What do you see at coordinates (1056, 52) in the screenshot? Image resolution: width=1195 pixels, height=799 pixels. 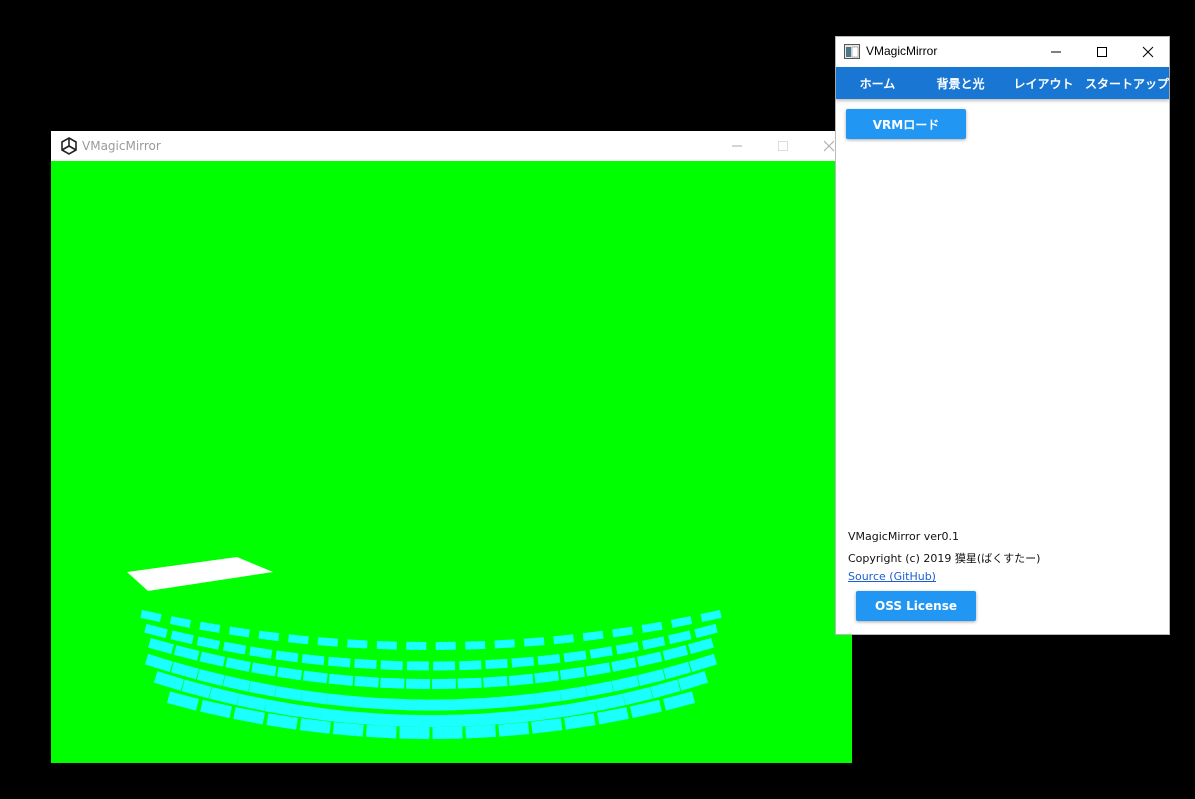 I see `panel-minimize-button` at bounding box center [1056, 52].